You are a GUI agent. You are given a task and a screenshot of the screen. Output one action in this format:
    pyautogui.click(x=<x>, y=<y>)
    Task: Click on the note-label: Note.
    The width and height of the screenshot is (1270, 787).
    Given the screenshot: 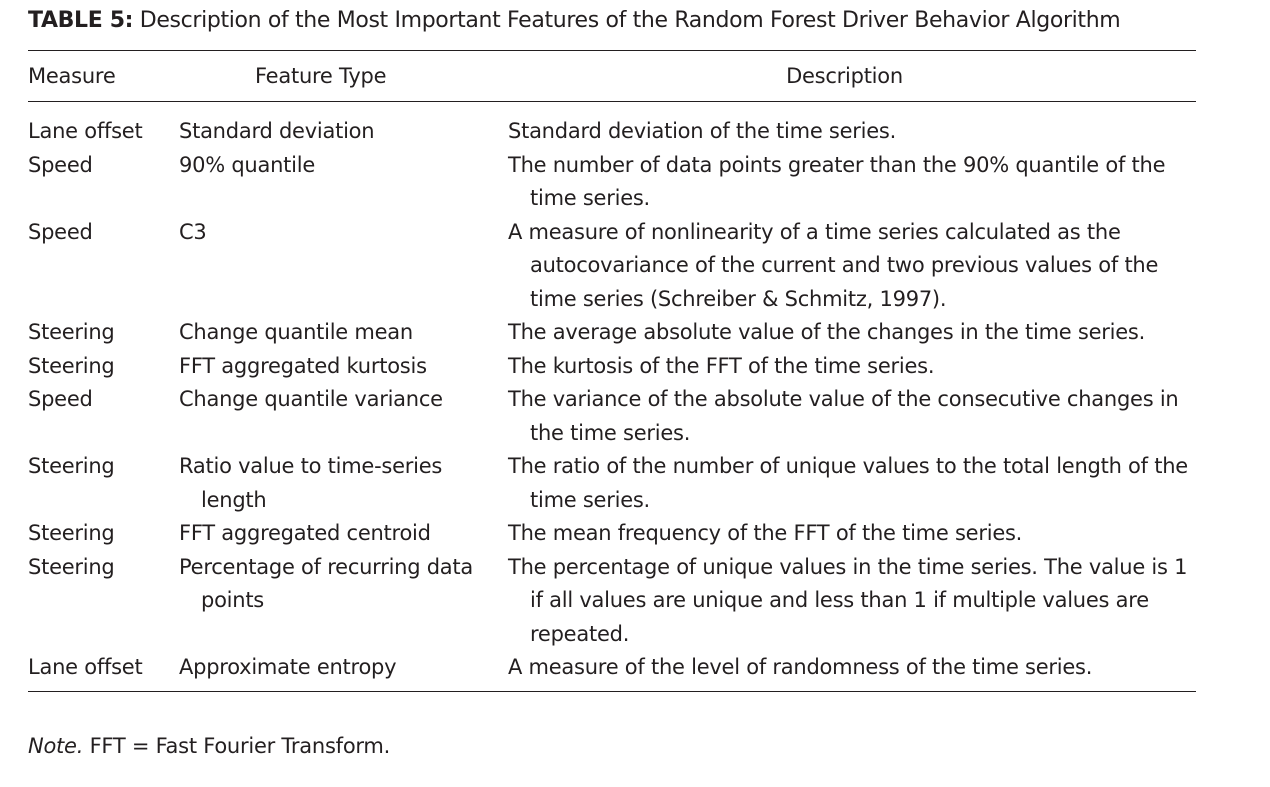 What is the action you would take?
    pyautogui.click(x=56, y=746)
    